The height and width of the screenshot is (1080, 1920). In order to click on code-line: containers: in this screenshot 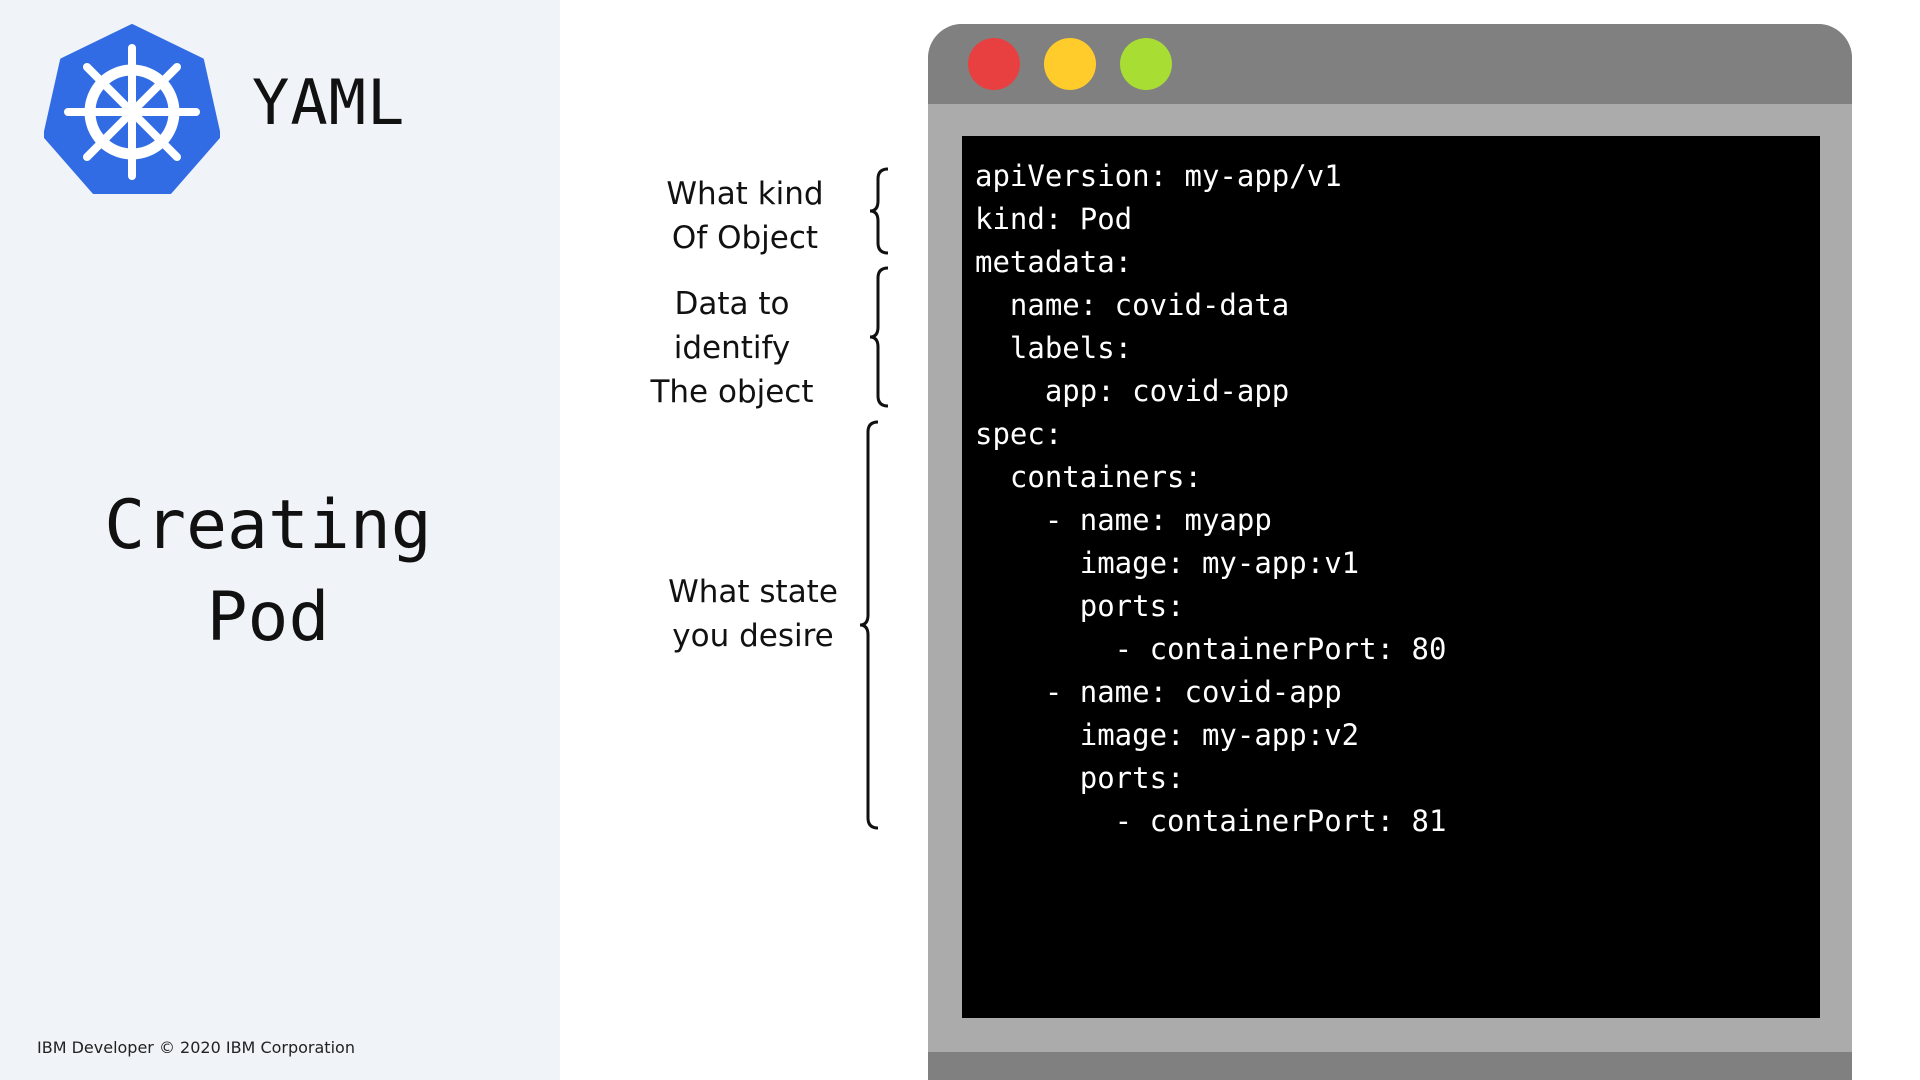, I will do `click(1088, 477)`.